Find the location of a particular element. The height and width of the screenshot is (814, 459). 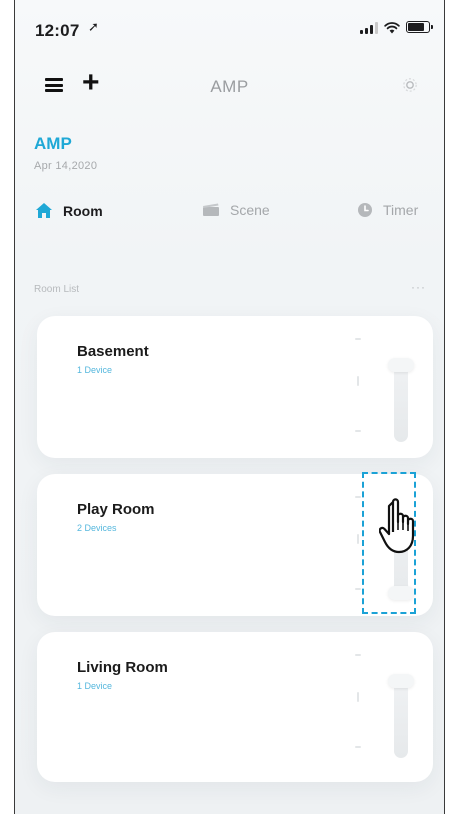

home-icon is located at coordinates (44, 210).